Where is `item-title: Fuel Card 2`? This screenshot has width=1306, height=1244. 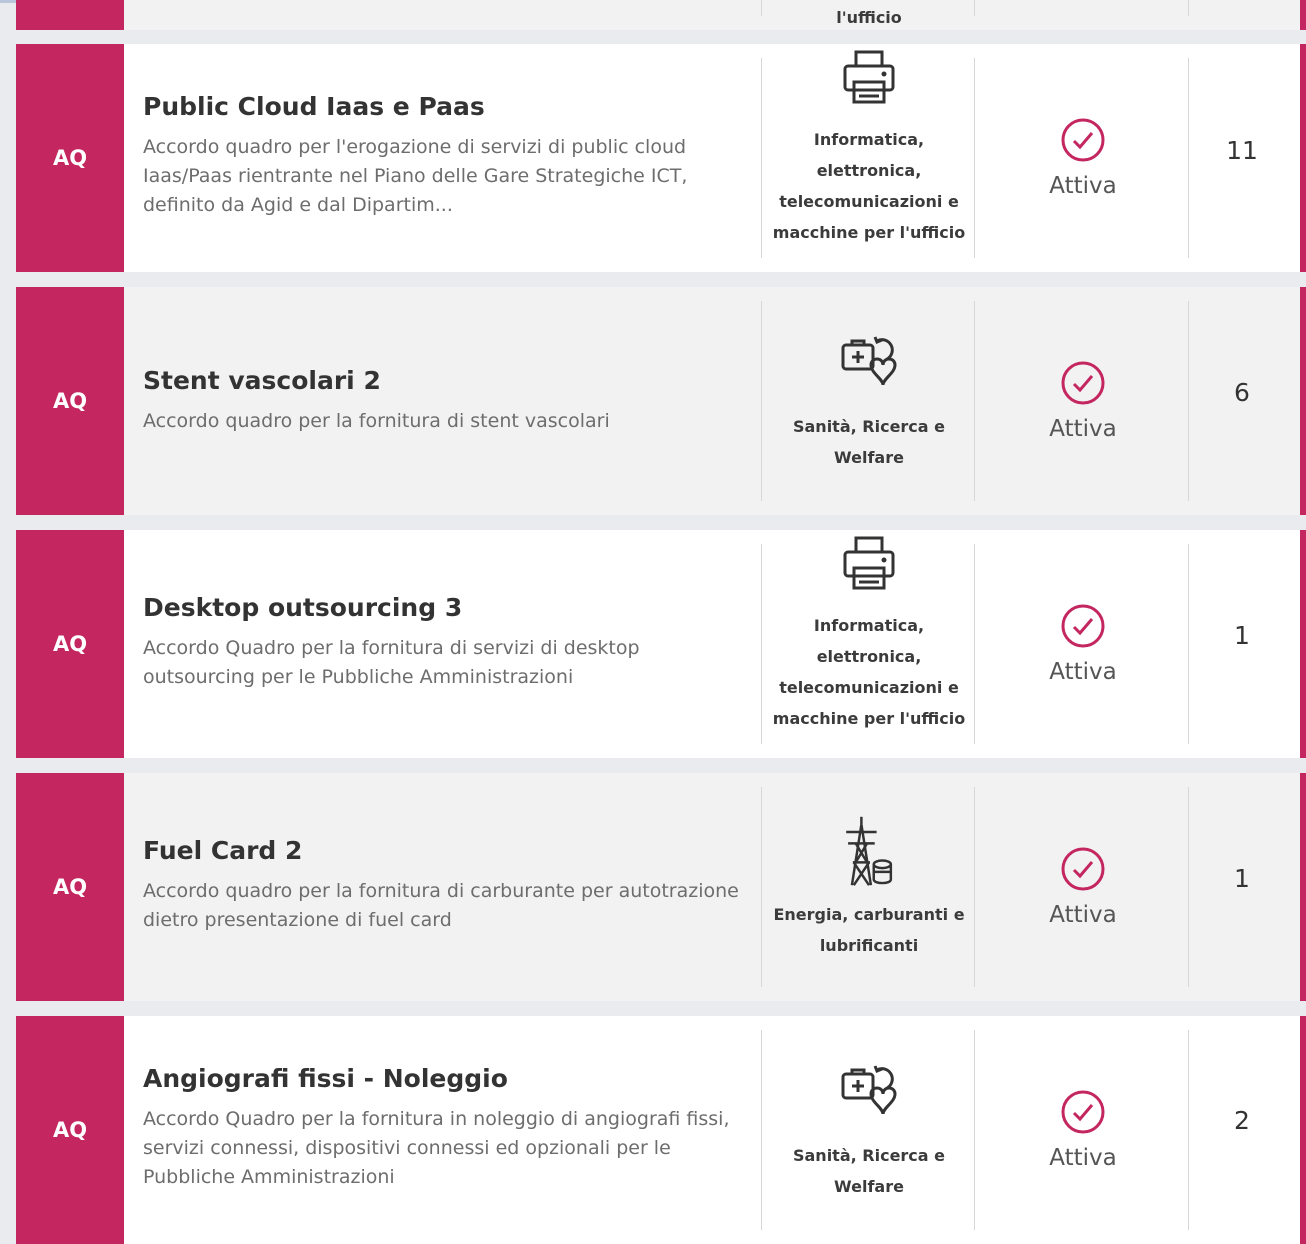
item-title: Fuel Card 2 is located at coordinates (443, 851).